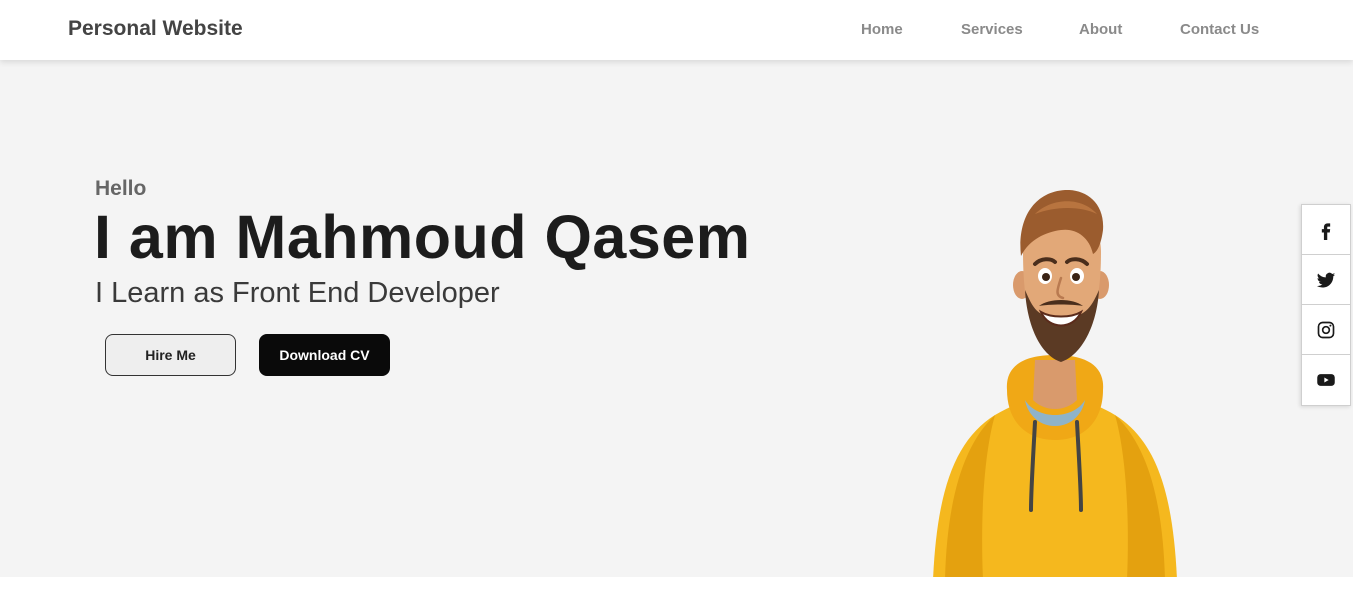 The height and width of the screenshot is (606, 1353). Describe the element at coordinates (155, 29) in the screenshot. I see `site-brand: Personal Website` at that location.